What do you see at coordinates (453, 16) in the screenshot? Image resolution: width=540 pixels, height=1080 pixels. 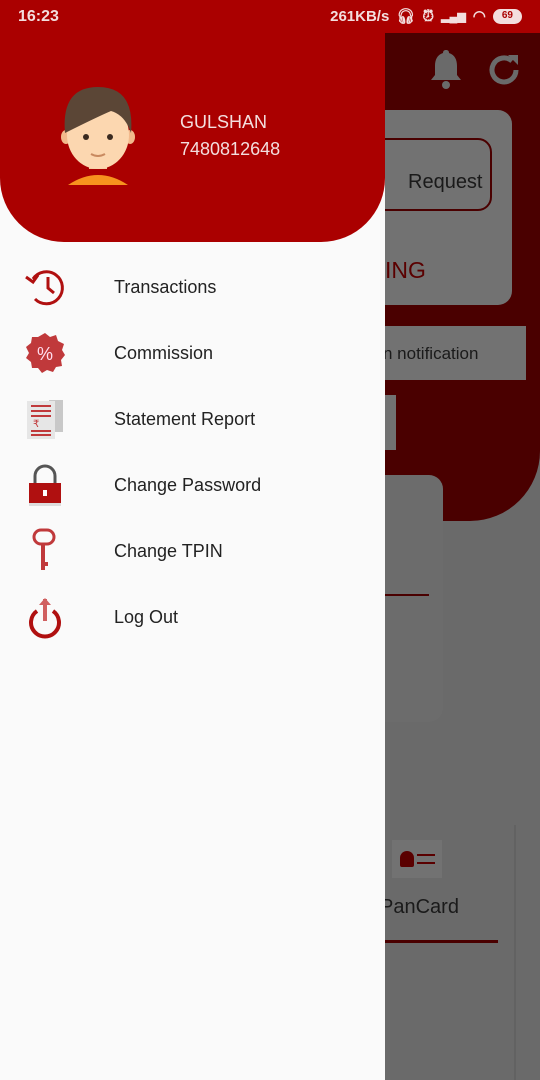 I see `signal-icon: ▂▄▆` at bounding box center [453, 16].